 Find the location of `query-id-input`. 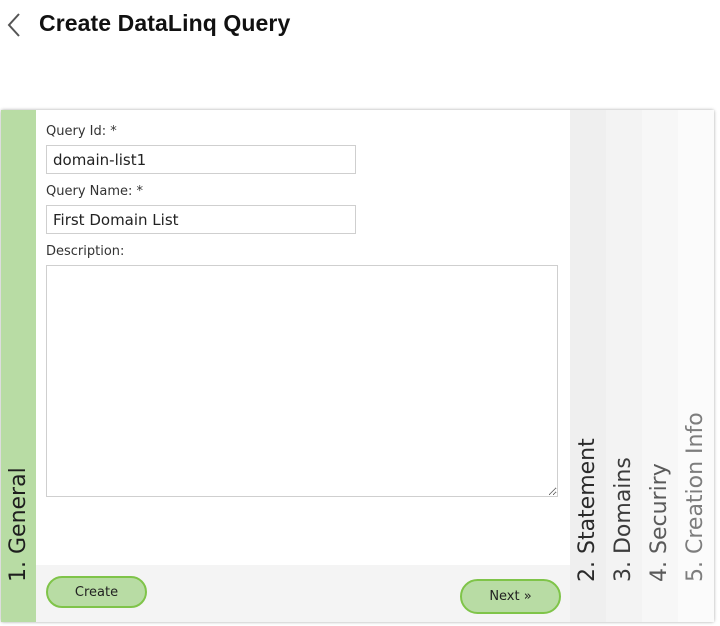

query-id-input is located at coordinates (201, 159).